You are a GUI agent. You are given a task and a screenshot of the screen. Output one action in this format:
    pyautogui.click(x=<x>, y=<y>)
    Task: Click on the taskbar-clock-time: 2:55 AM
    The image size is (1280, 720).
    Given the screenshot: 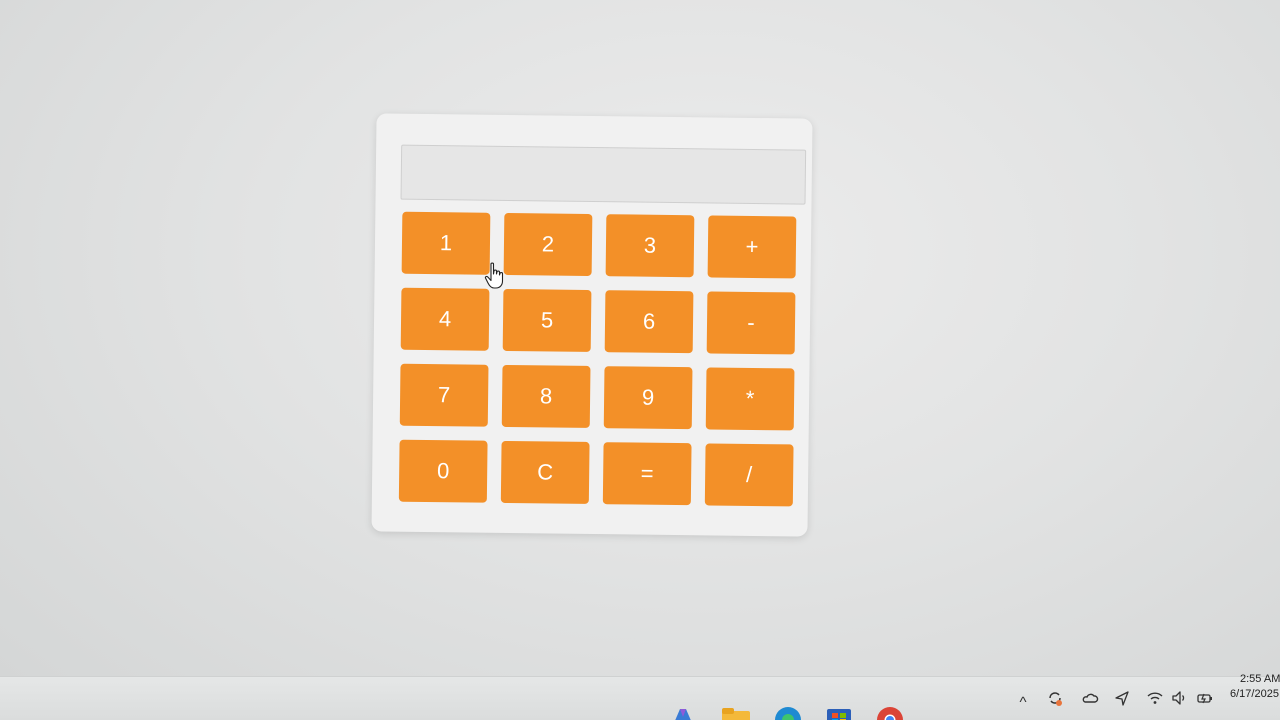 What is the action you would take?
    pyautogui.click(x=1260, y=679)
    